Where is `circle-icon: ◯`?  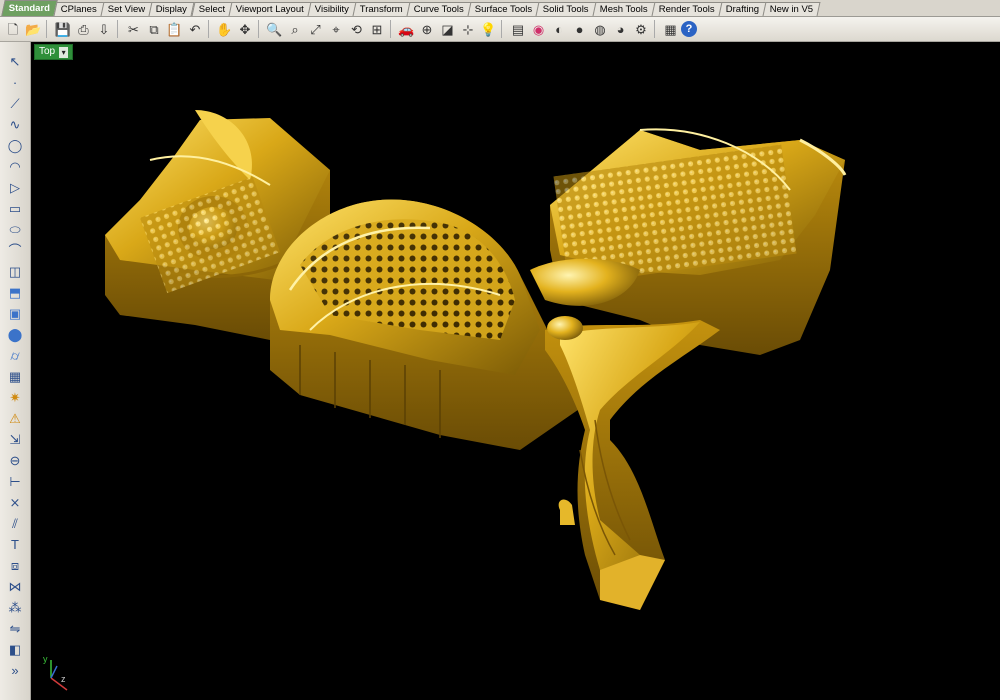 circle-icon: ◯ is located at coordinates (15, 145).